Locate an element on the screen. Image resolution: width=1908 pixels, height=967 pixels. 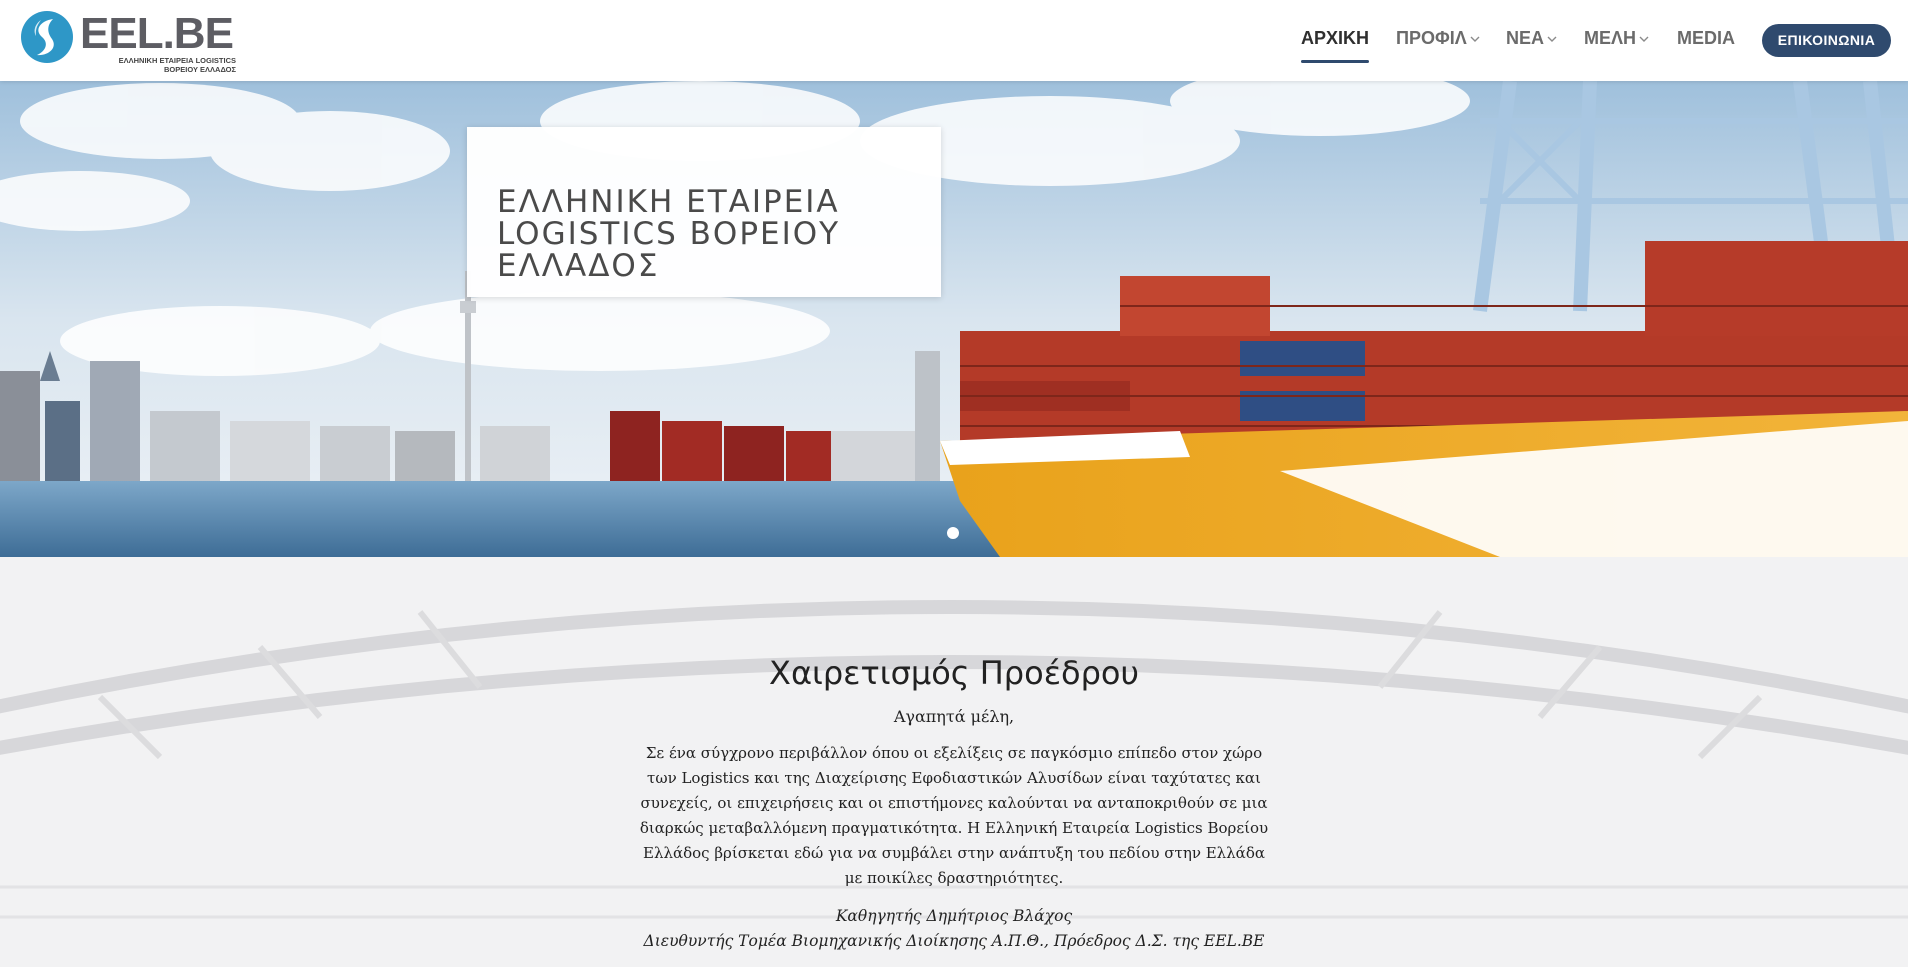
nav-item-profile: ΠΡΟΦΙΛ is located at coordinates (1438, 41).